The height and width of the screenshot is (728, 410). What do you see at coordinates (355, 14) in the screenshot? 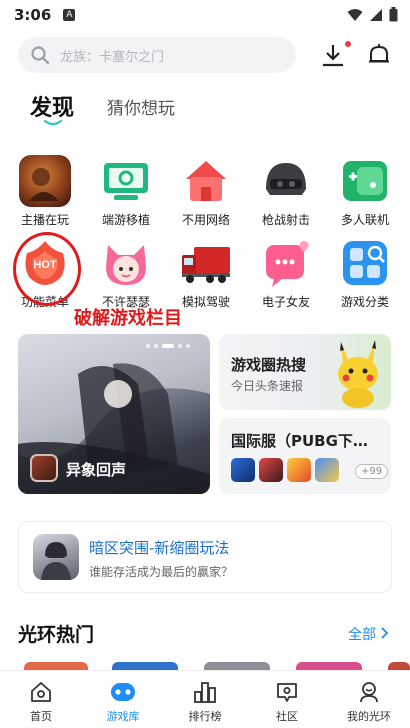
I see `wifi-icon` at bounding box center [355, 14].